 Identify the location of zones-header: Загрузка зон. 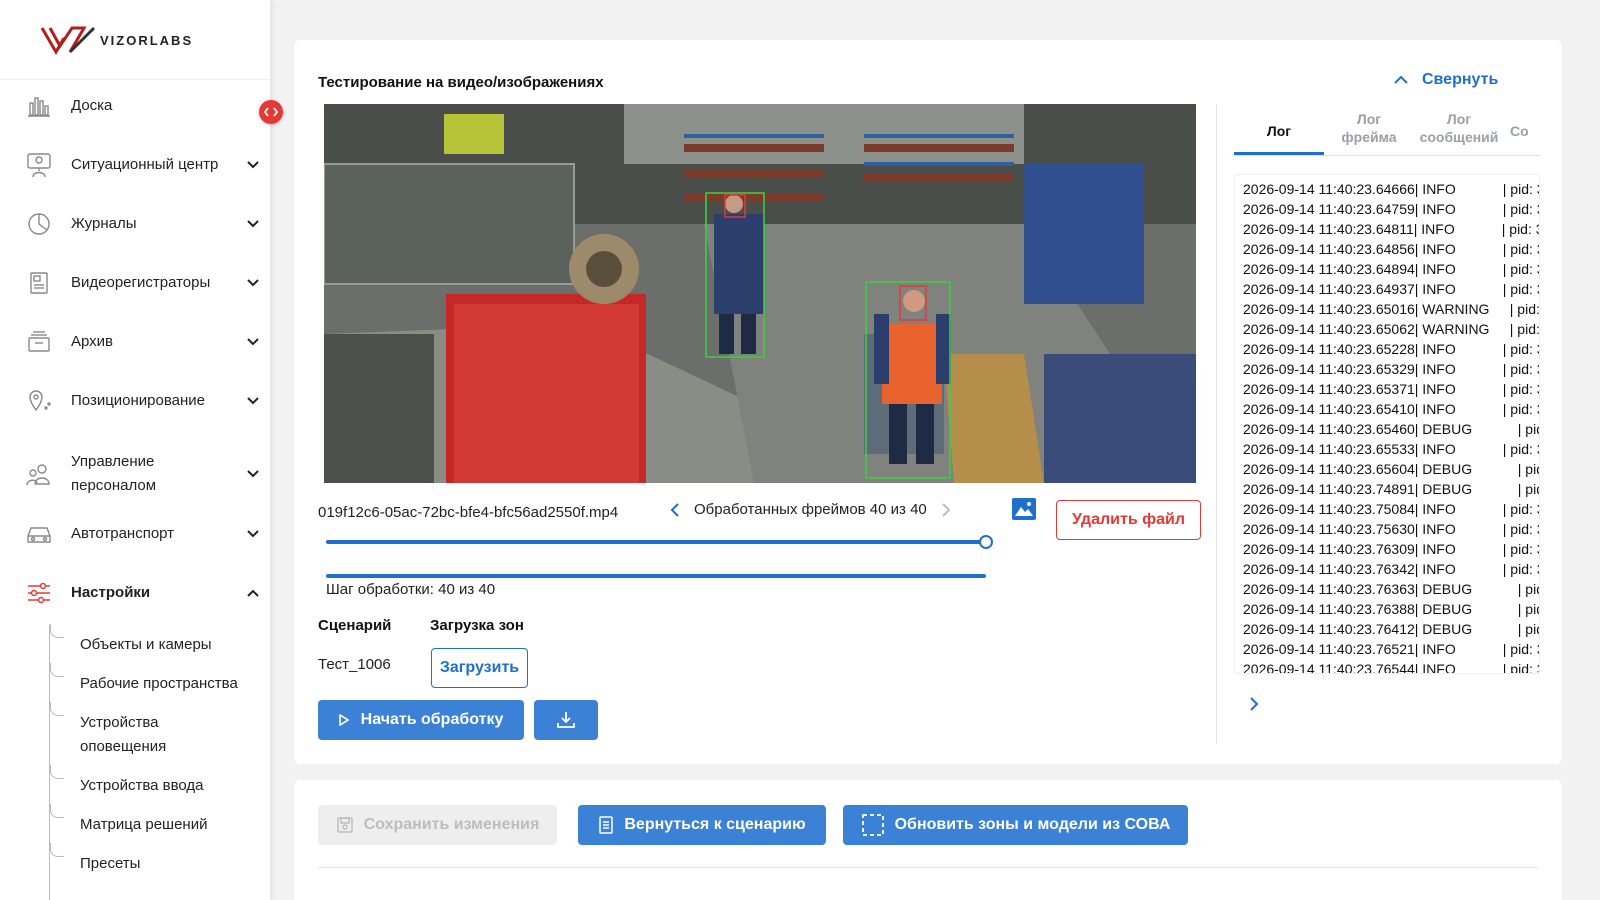
(477, 625).